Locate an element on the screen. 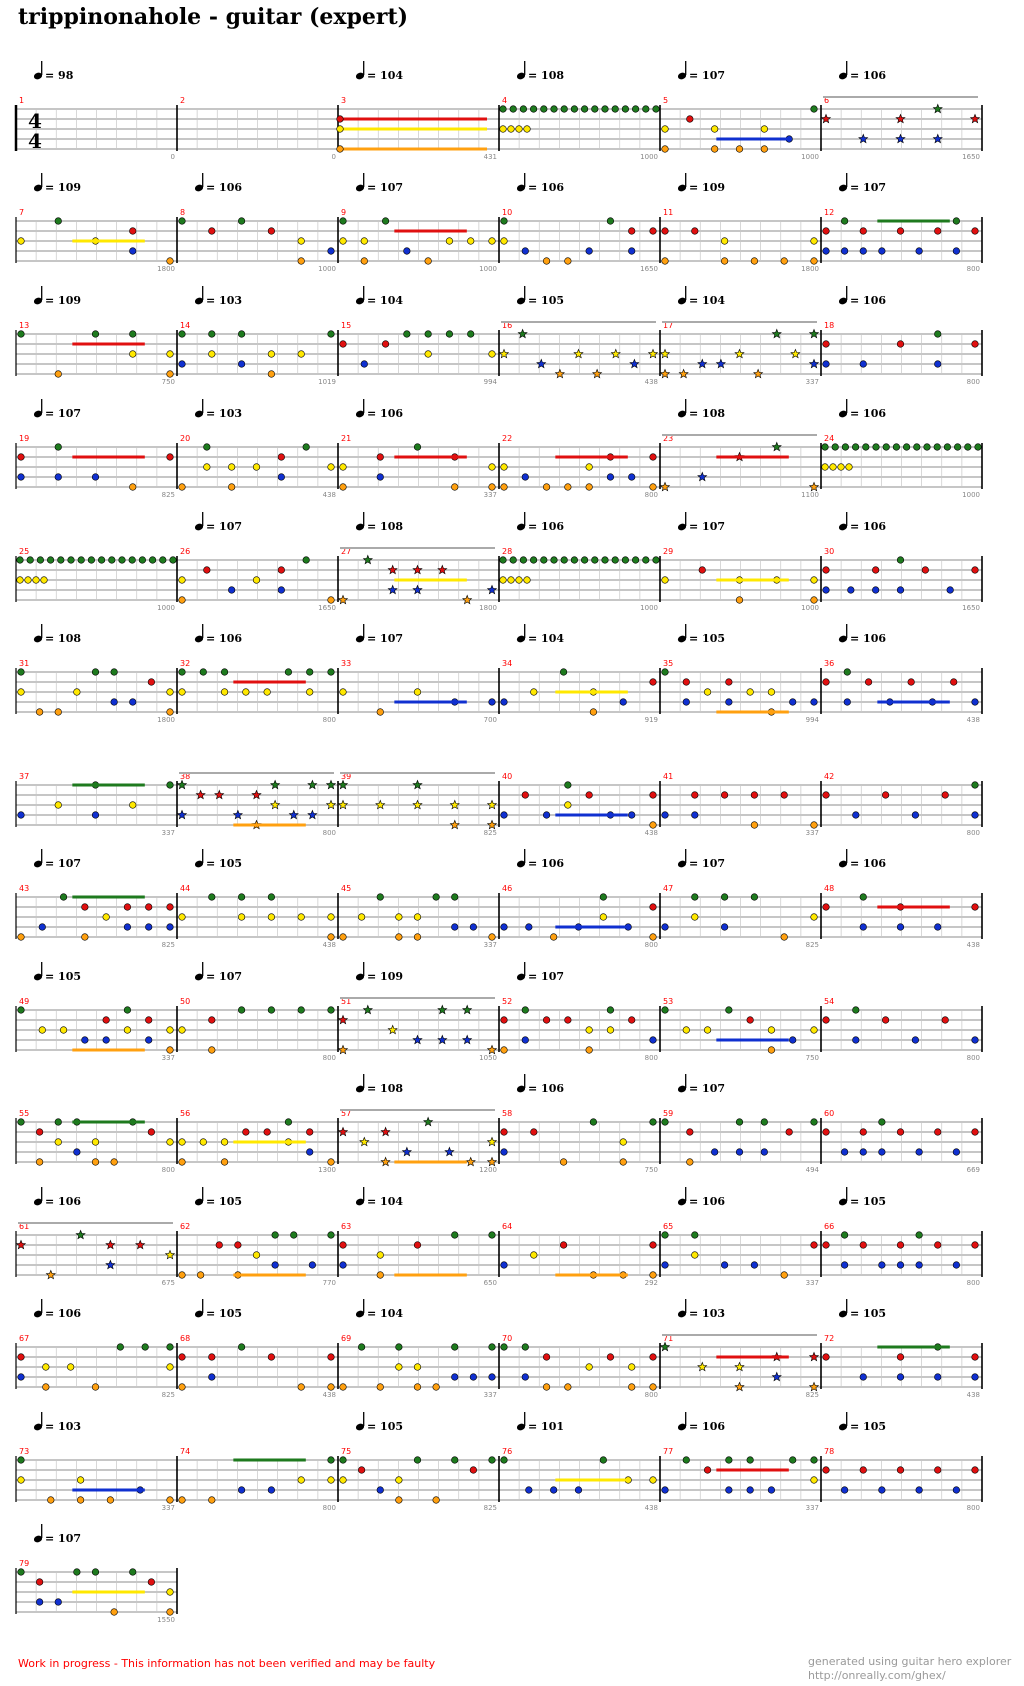  credit-url-link: http://onreally.com/ghex/ is located at coordinates (909, 1676).